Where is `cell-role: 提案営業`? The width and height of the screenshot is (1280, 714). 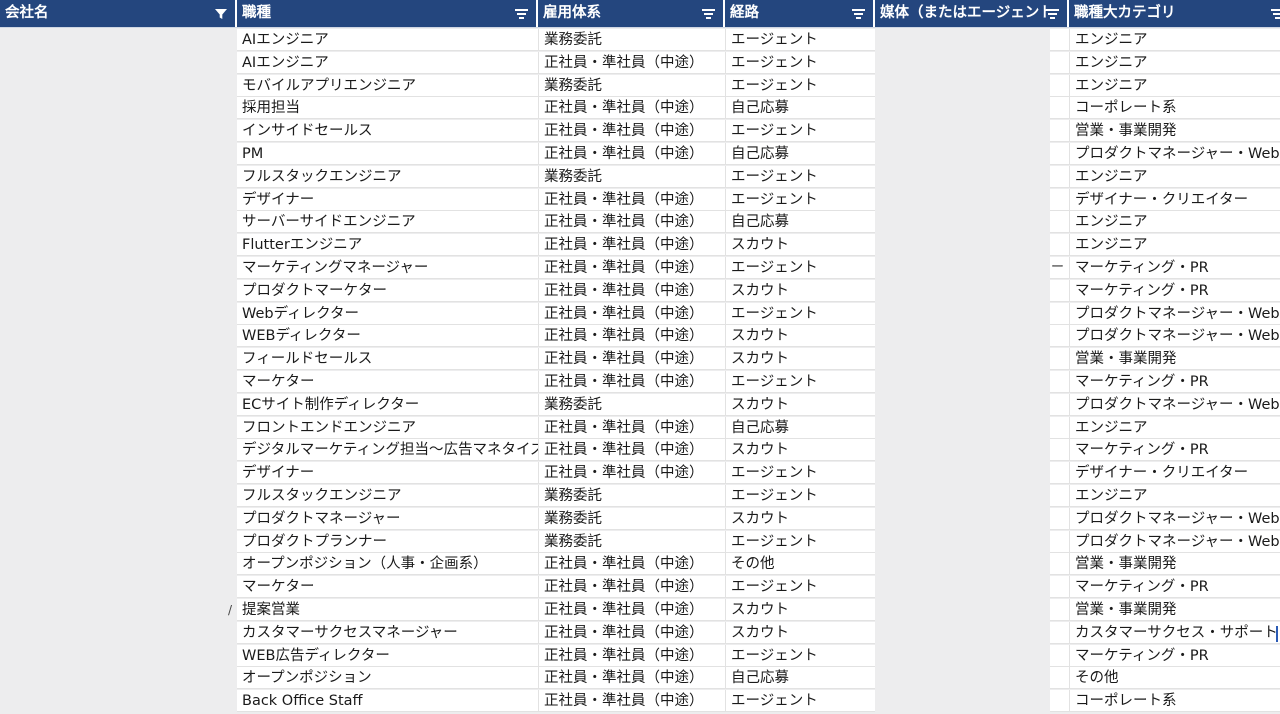
cell-role: 提案営業 is located at coordinates (387, 610).